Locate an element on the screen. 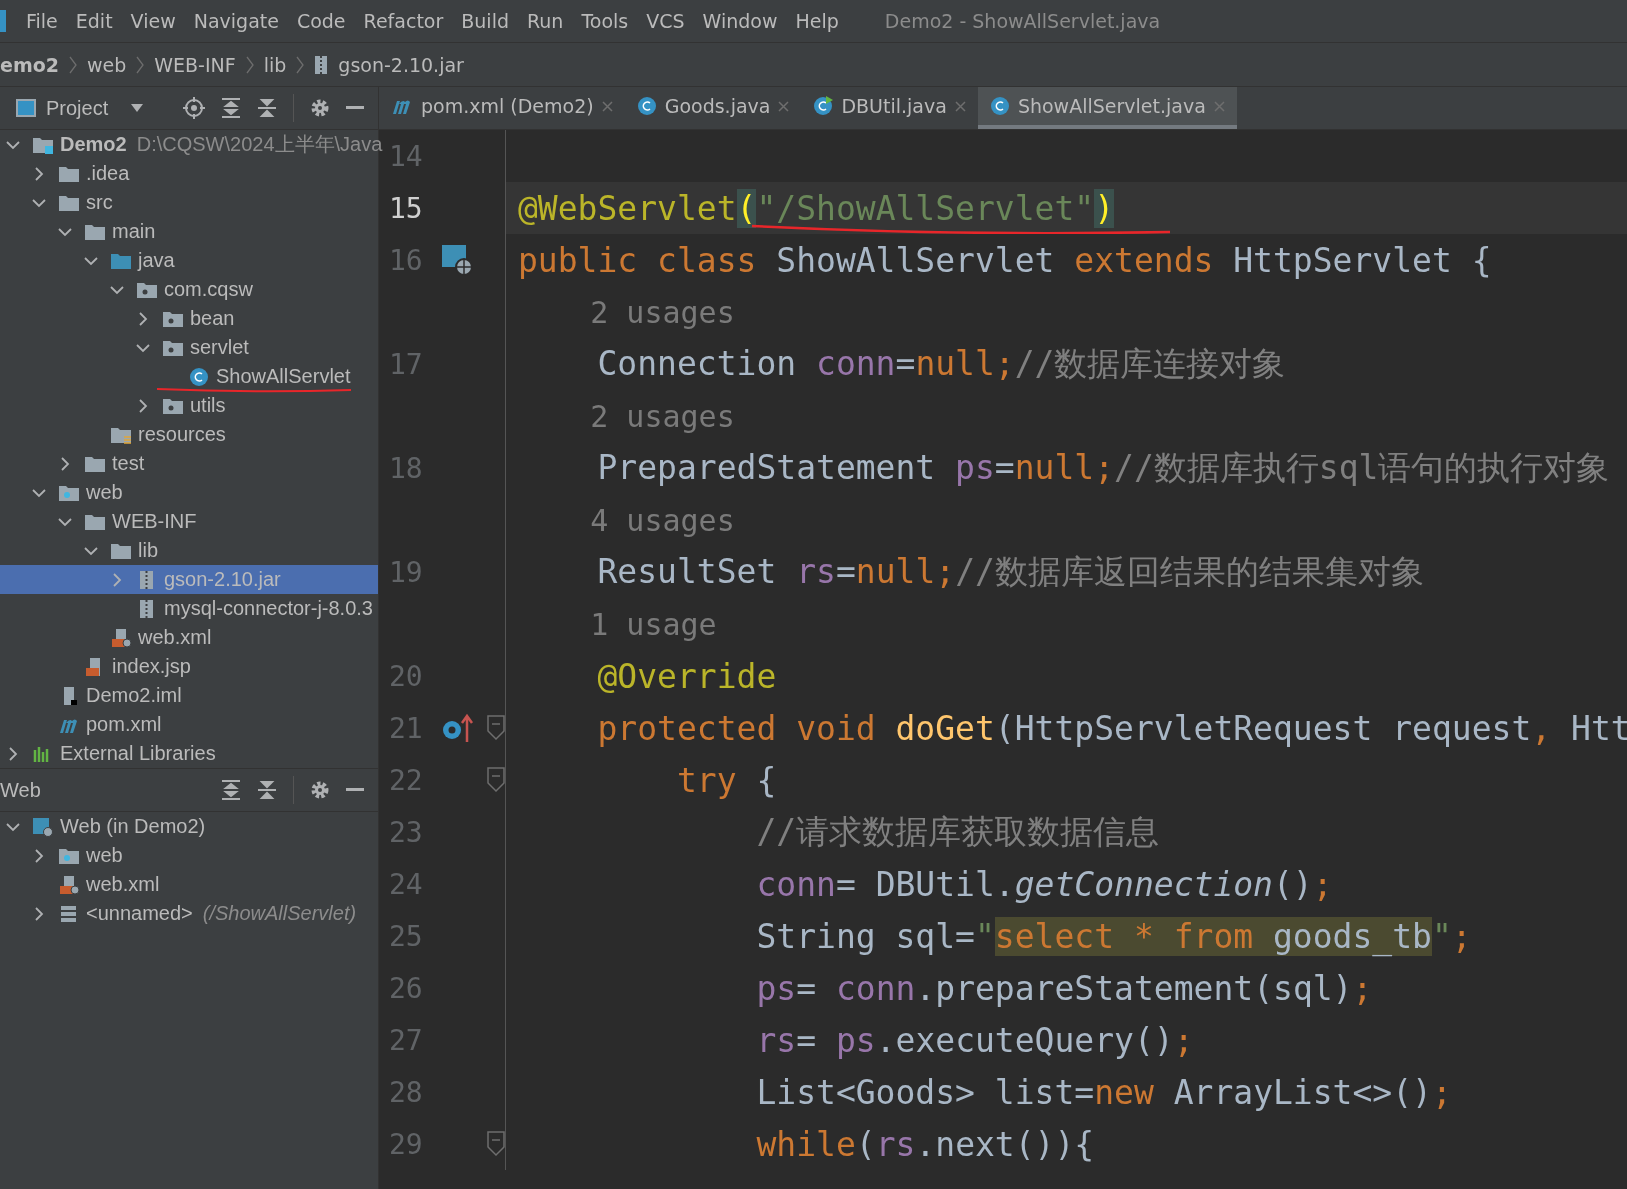 This screenshot has width=1627, height=1189. tree-item: main is located at coordinates (189, 231).